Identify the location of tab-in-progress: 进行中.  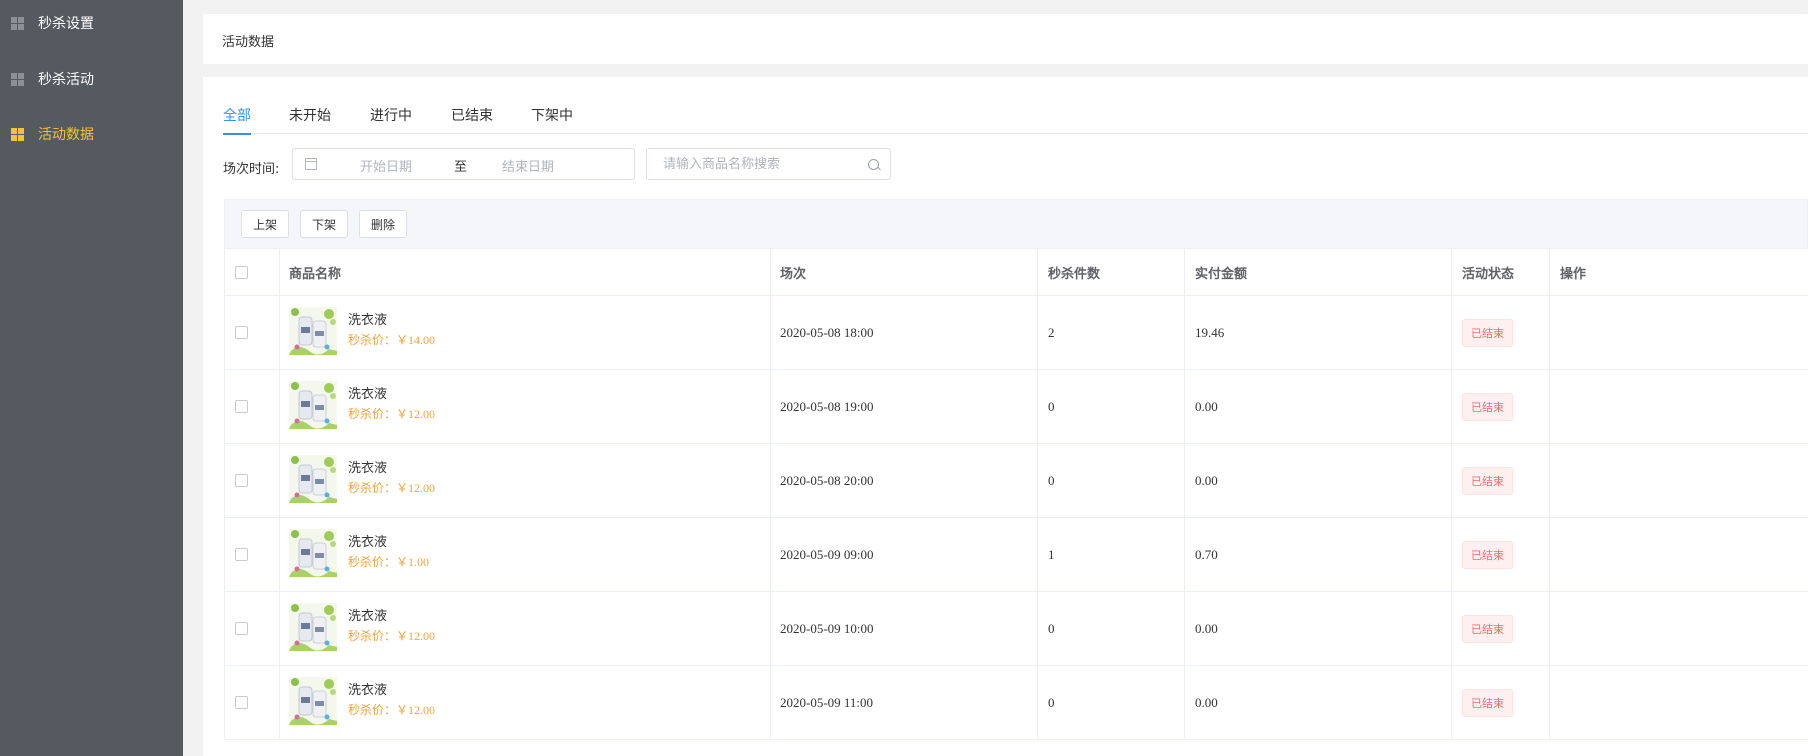
(391, 119).